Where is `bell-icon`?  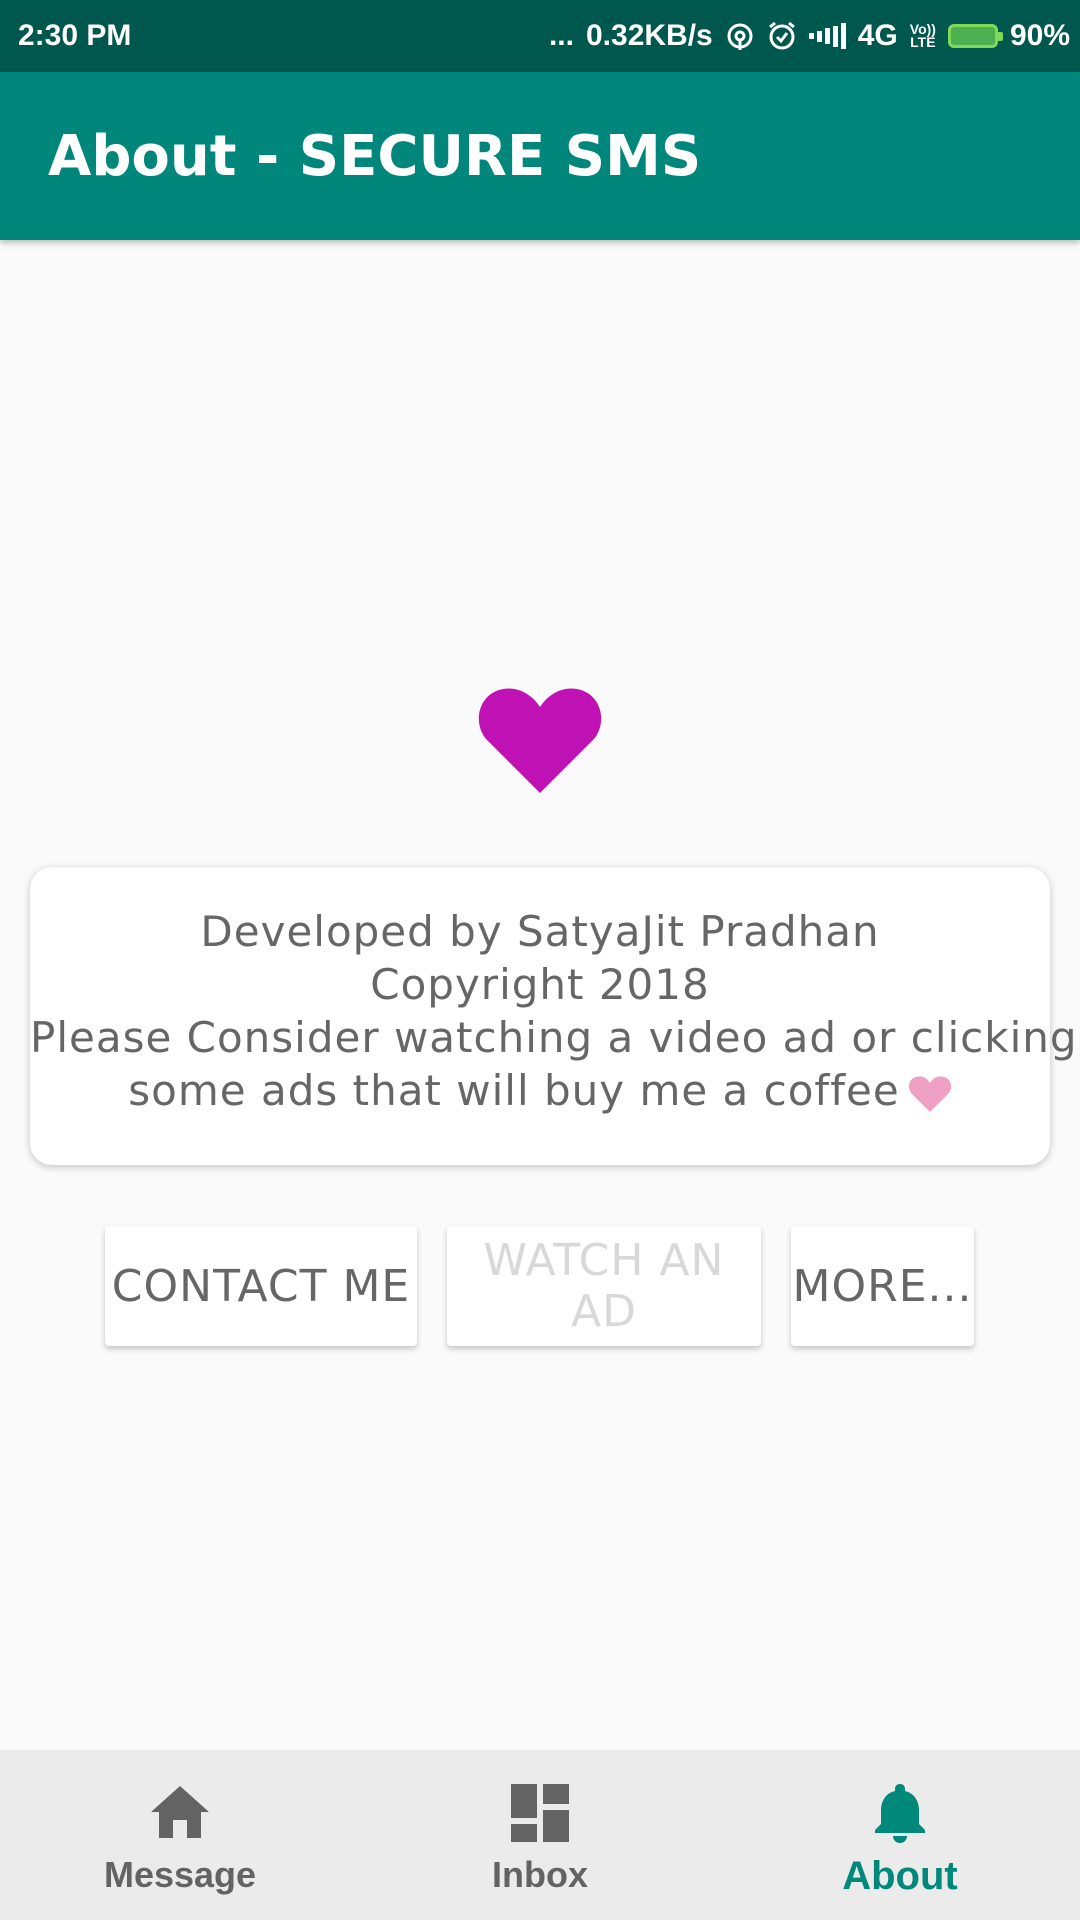 bell-icon is located at coordinates (900, 1813).